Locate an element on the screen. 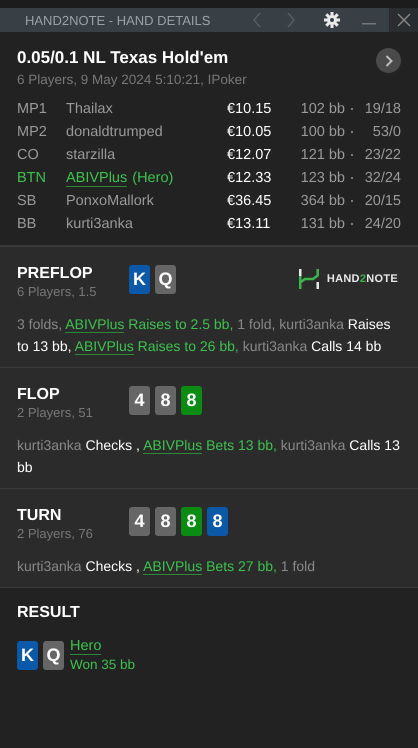 Image resolution: width=418 pixels, height=748 pixels. stack-bb: 123 bb is located at coordinates (322, 178).